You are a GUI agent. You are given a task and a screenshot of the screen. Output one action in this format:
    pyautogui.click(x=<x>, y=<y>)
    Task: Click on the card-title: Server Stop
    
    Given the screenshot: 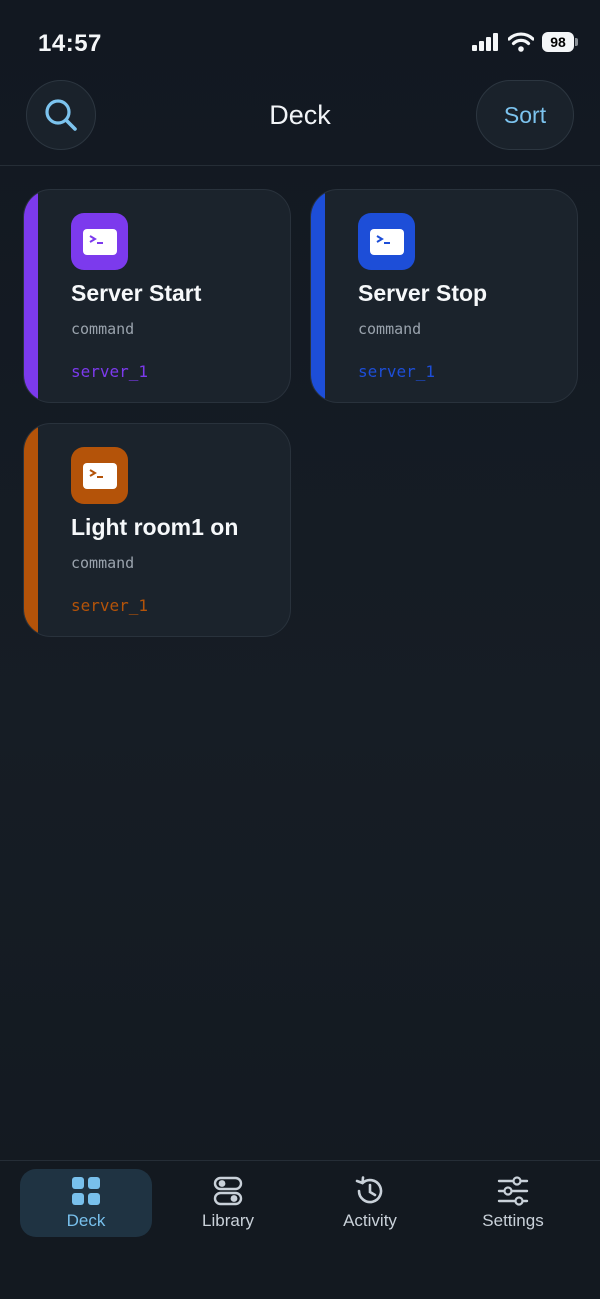 What is the action you would take?
    pyautogui.click(x=423, y=293)
    